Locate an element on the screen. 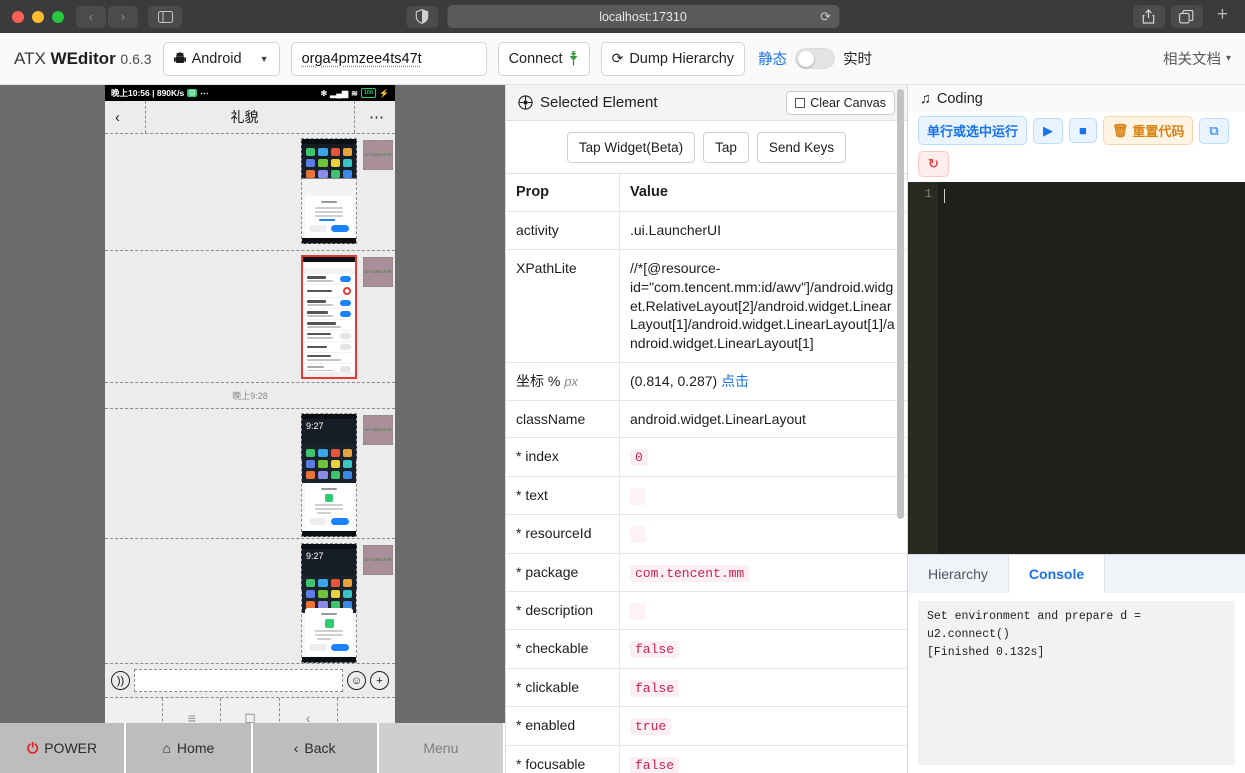 The image size is (1245, 773). table-header-row: Prop Value is located at coordinates (706, 193).